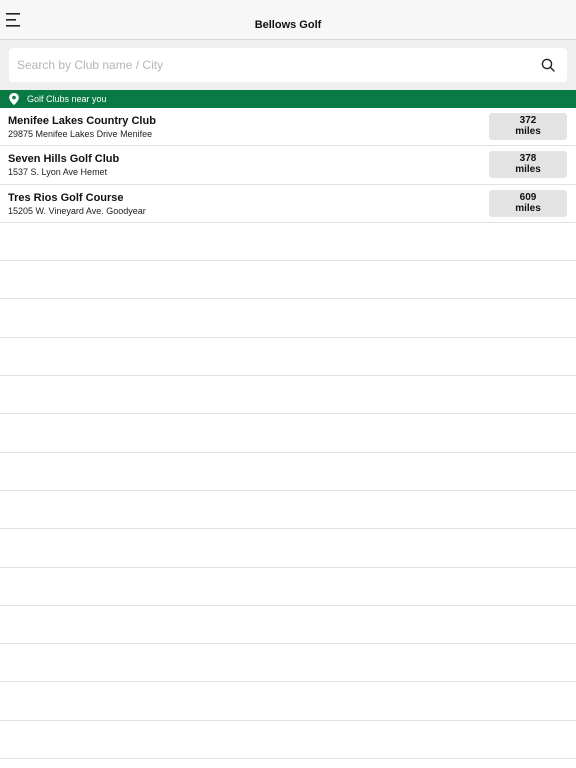 Image resolution: width=576 pixels, height=768 pixels. Describe the element at coordinates (288, 99) in the screenshot. I see `section-header: Golf Clubs near you` at that location.